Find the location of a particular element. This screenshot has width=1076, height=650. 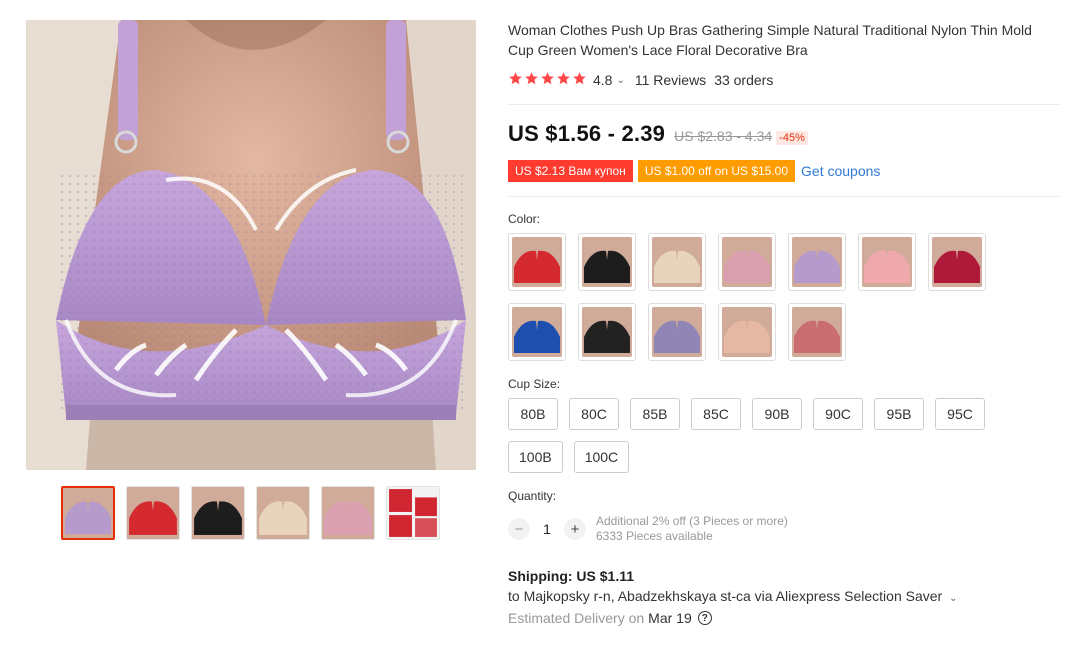

thumbnail-red is located at coordinates (153, 513).